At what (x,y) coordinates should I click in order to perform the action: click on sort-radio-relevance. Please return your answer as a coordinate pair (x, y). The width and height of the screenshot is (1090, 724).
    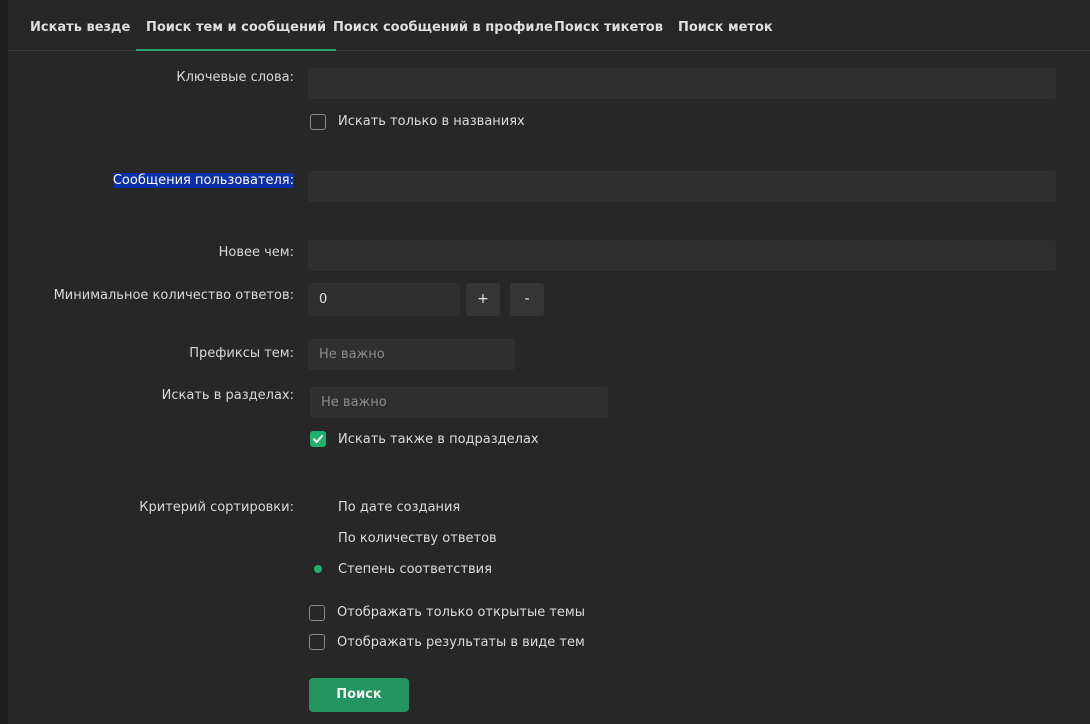
    Looking at the image, I should click on (318, 569).